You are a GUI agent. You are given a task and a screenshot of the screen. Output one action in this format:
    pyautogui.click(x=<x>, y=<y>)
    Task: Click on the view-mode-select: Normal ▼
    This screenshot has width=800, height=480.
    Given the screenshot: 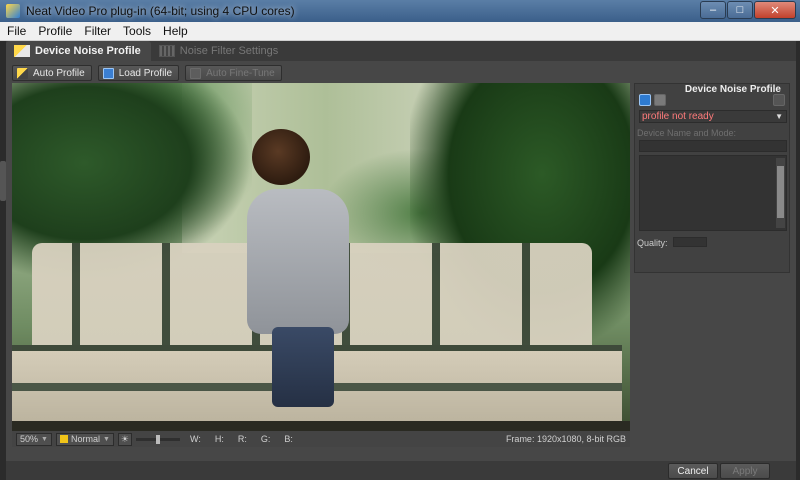 What is the action you would take?
    pyautogui.click(x=84, y=439)
    